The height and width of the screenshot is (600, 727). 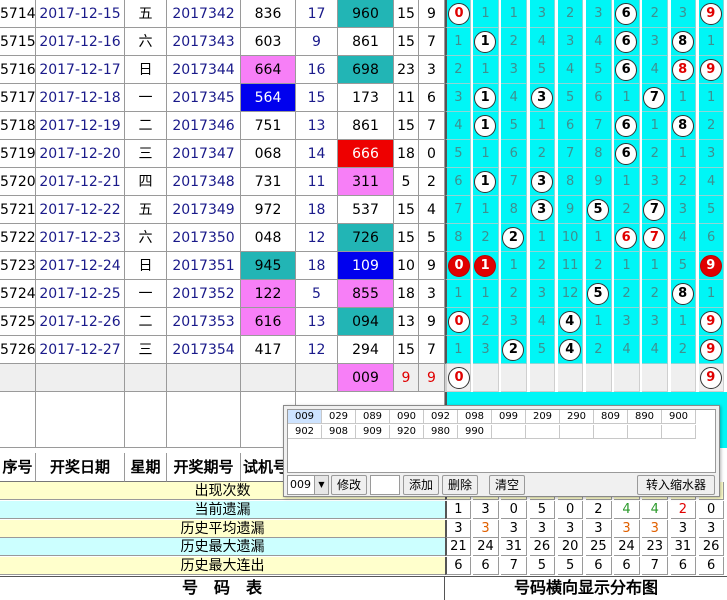 I want to click on stats-label: 历史最大遗漏, so click(x=222, y=547).